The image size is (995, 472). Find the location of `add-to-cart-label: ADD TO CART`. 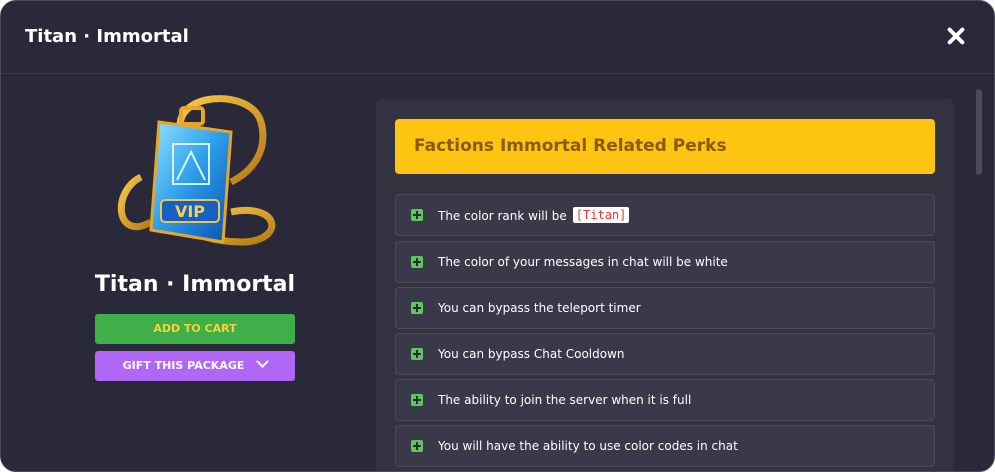

add-to-cart-label: ADD TO CART is located at coordinates (195, 328).